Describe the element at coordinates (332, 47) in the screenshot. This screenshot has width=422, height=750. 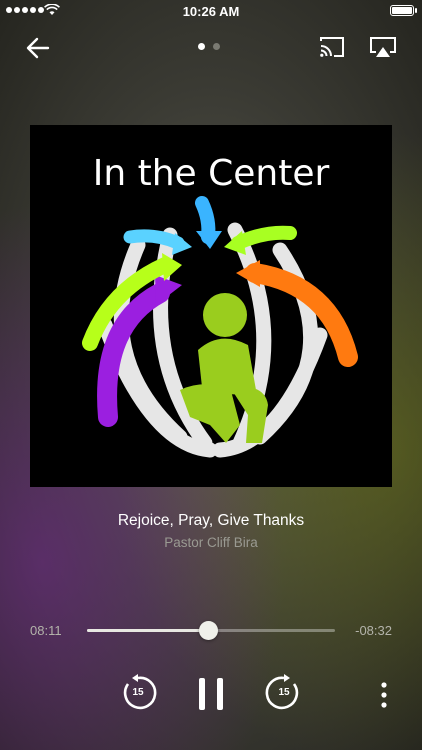
I see `cast-icon` at that location.